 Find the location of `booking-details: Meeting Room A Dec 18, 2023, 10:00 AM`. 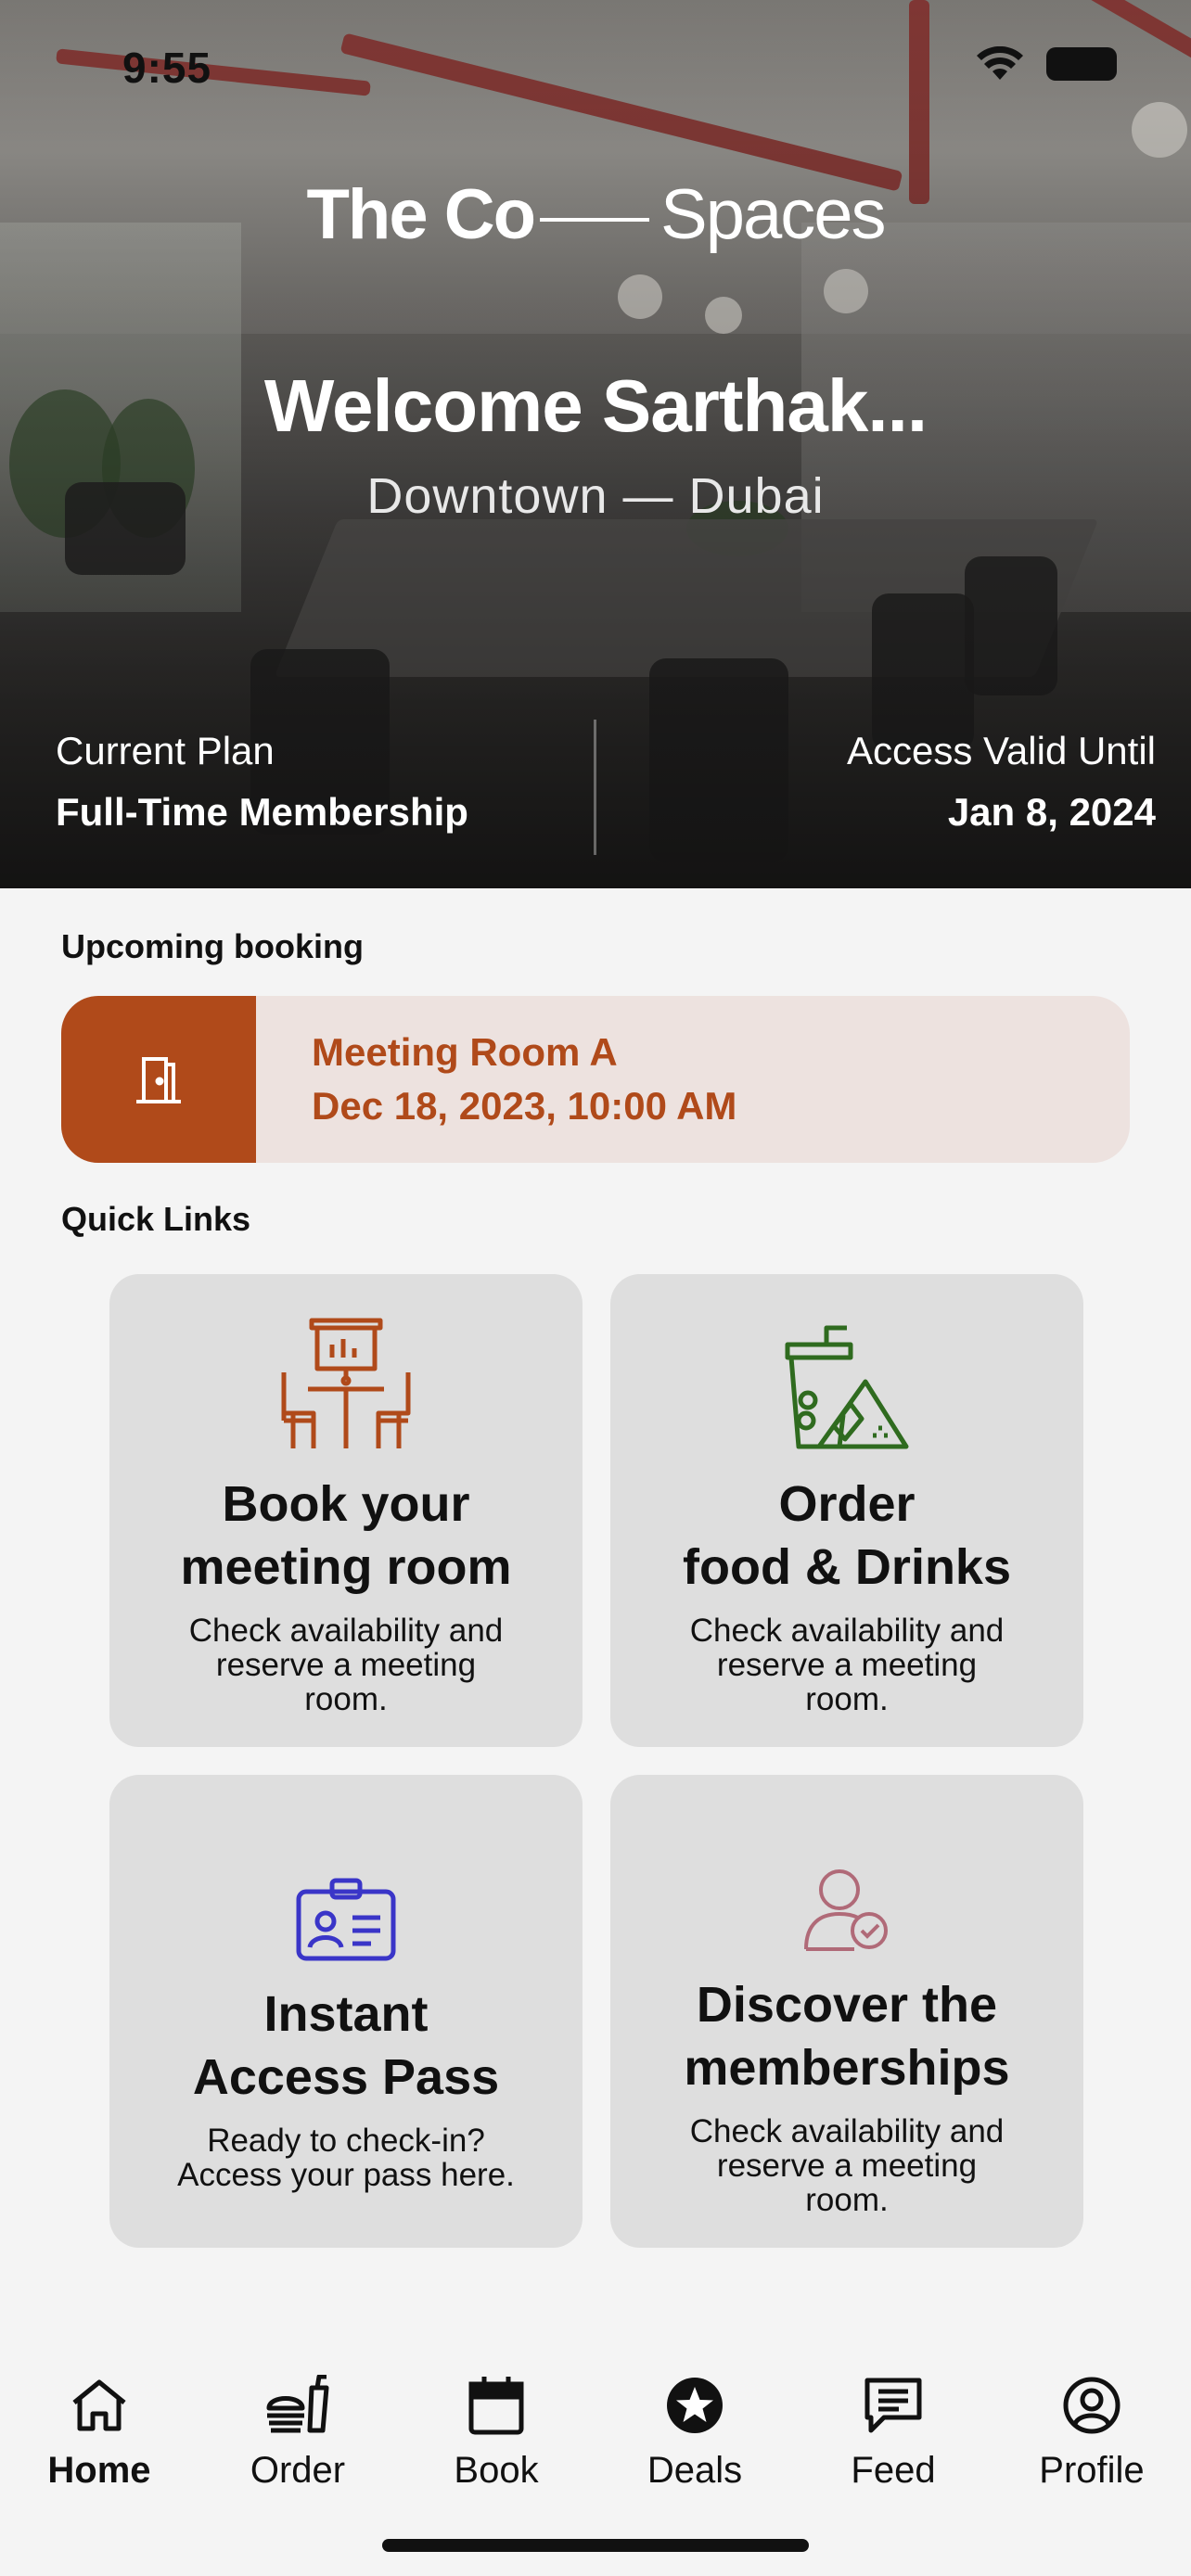

booking-details: Meeting Room A Dec 18, 2023, 10:00 AM is located at coordinates (496, 1079).